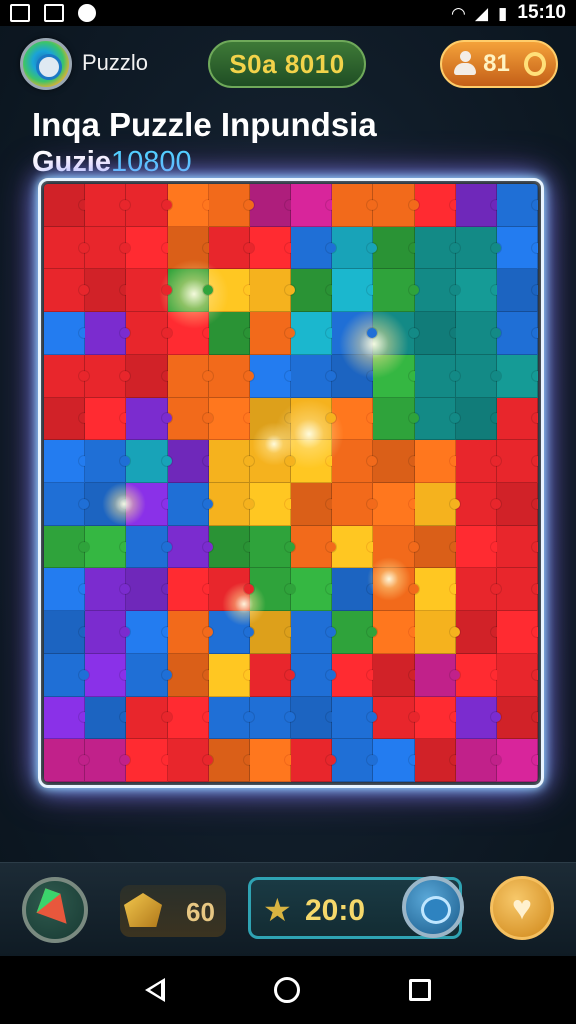 The width and height of the screenshot is (576, 1024). What do you see at coordinates (46, 64) in the screenshot?
I see `app-logo-icon` at bounding box center [46, 64].